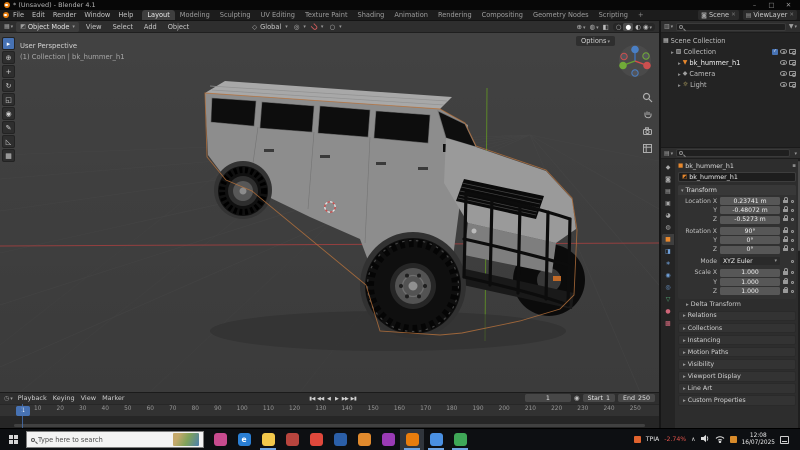  Describe the element at coordinates (737, 340) in the screenshot. I see `properties-panel-header: Instancing` at that location.